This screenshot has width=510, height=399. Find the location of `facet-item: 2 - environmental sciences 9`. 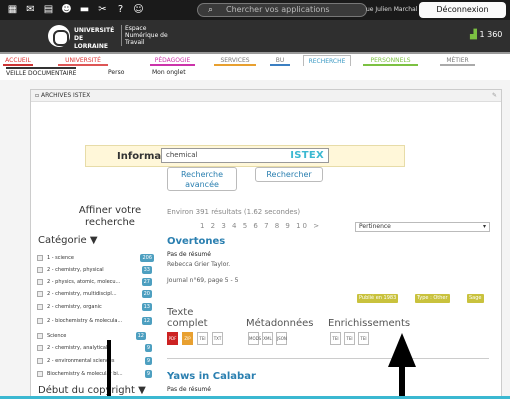

facet-item: 2 - environmental sciences 9 is located at coordinates (95, 361).